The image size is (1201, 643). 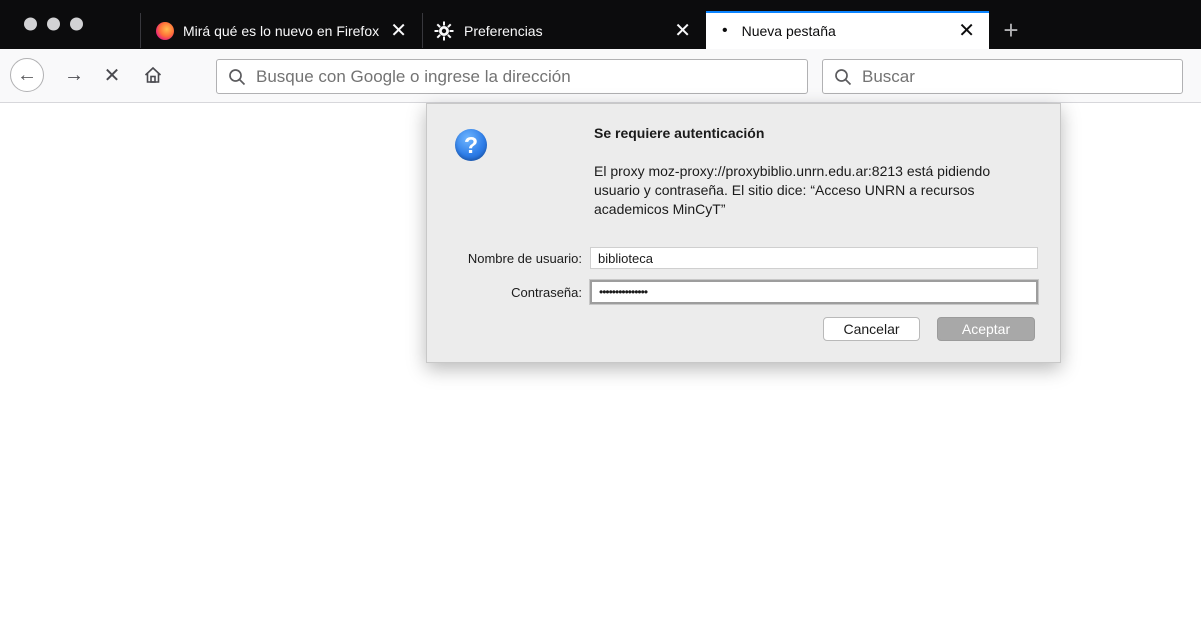 I want to click on url-placeholder: Busque con Google o ingrese la dirección, so click(x=413, y=76).